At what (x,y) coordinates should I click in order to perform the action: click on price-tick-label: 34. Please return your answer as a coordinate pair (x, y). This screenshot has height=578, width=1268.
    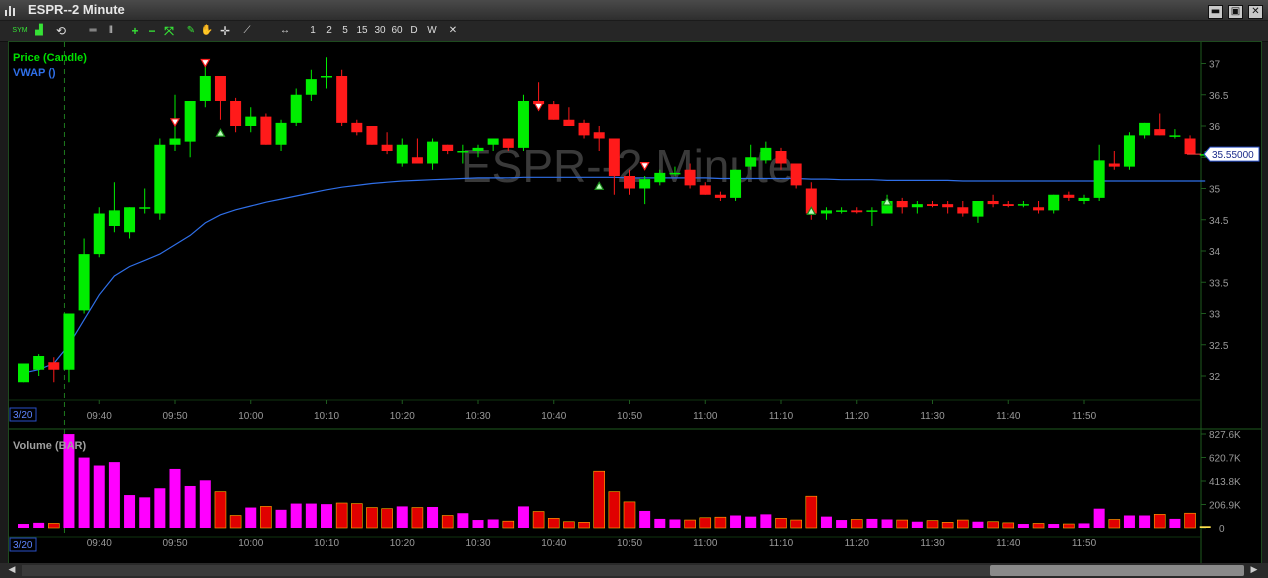
    Looking at the image, I should click on (1215, 252).